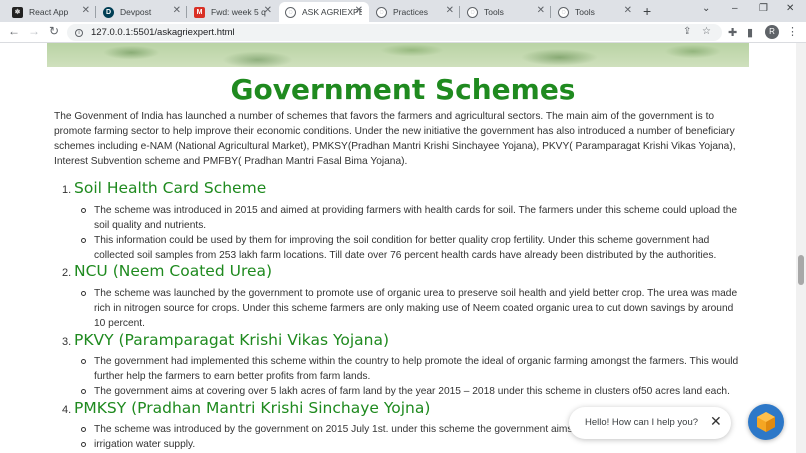 The width and height of the screenshot is (806, 453). I want to click on address-bar: i 127.0.0.1:5501/askagriexpert.html, so click(394, 32).